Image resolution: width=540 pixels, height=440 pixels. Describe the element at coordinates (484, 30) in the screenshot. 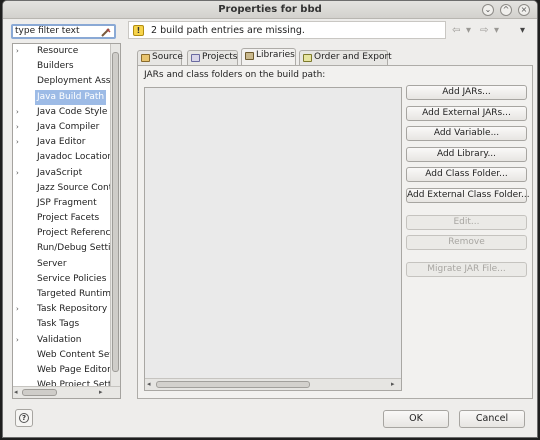

I see `forward-arrow-icon: ⇨` at that location.